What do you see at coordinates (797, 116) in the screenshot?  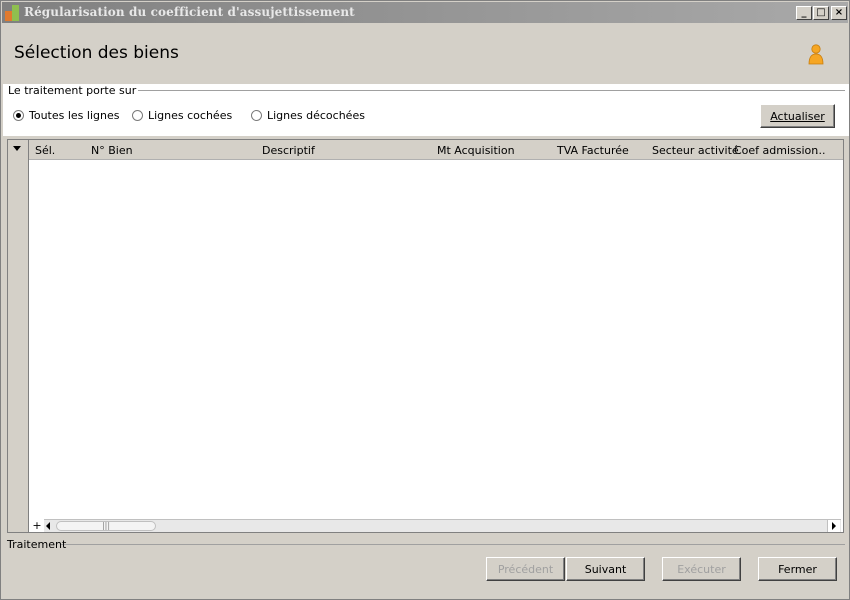 I see `refresh-button: Actualiser` at bounding box center [797, 116].